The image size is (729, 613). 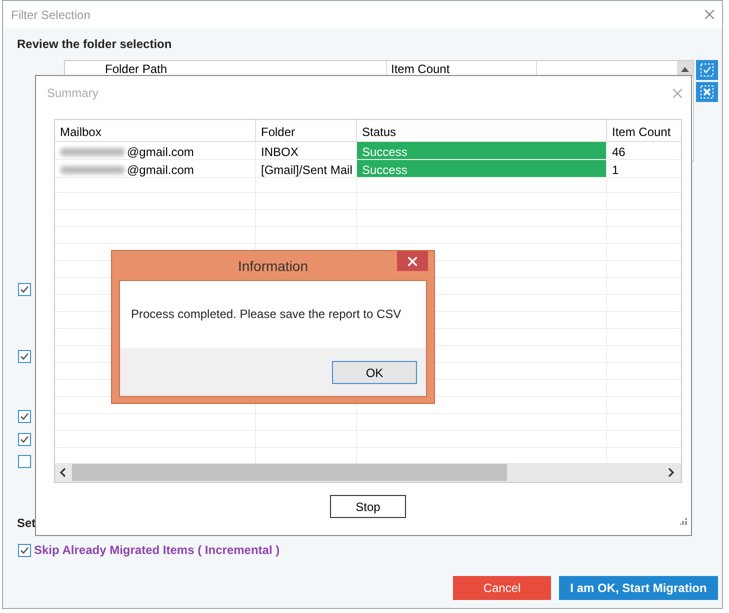 What do you see at coordinates (155, 169) in the screenshot?
I see `table-cell: @gmail.com` at bounding box center [155, 169].